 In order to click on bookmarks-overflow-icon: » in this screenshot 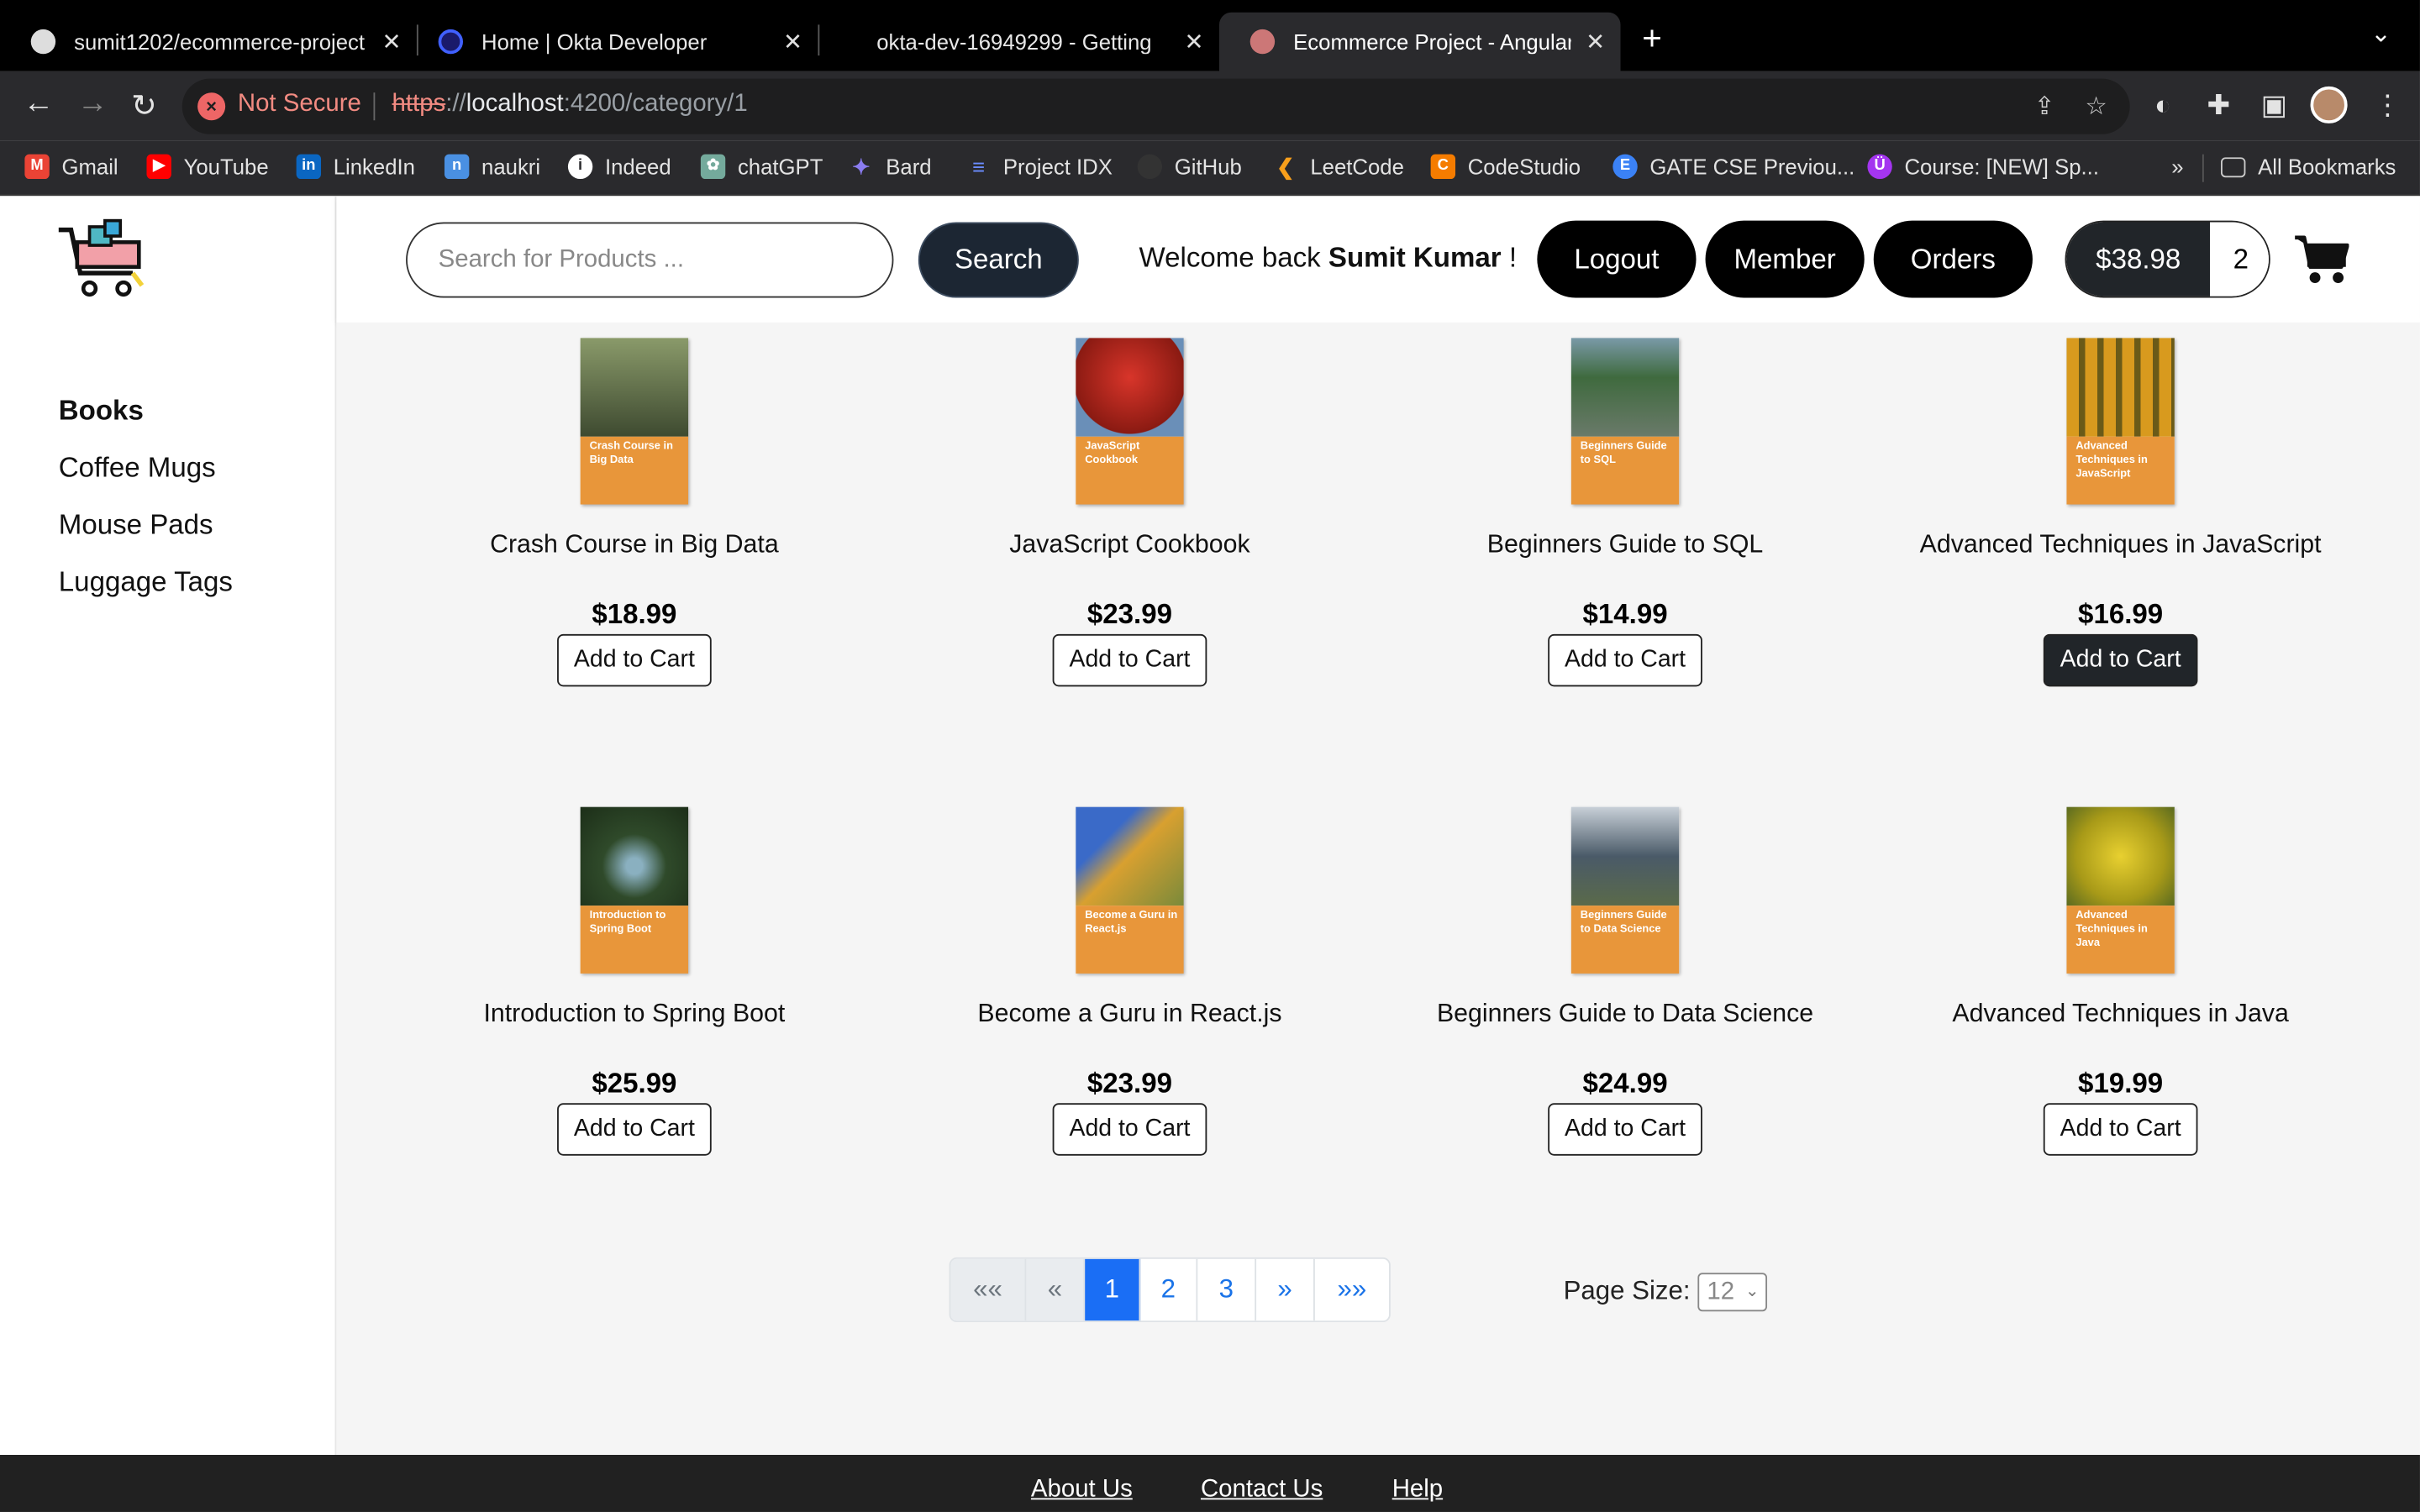, I will do `click(2177, 167)`.